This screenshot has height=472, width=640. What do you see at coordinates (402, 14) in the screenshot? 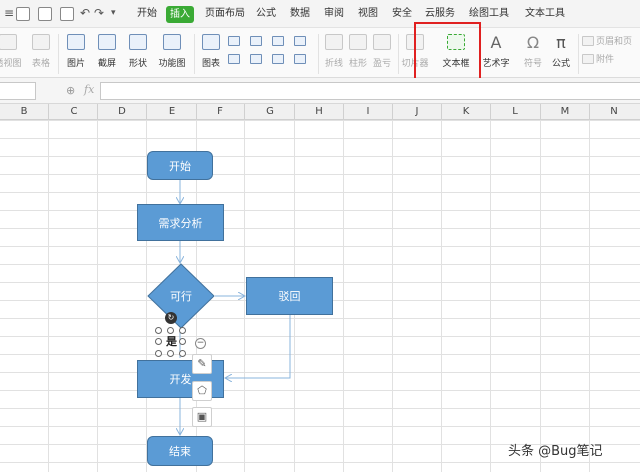
I see `tab-security: 安全` at bounding box center [402, 14].